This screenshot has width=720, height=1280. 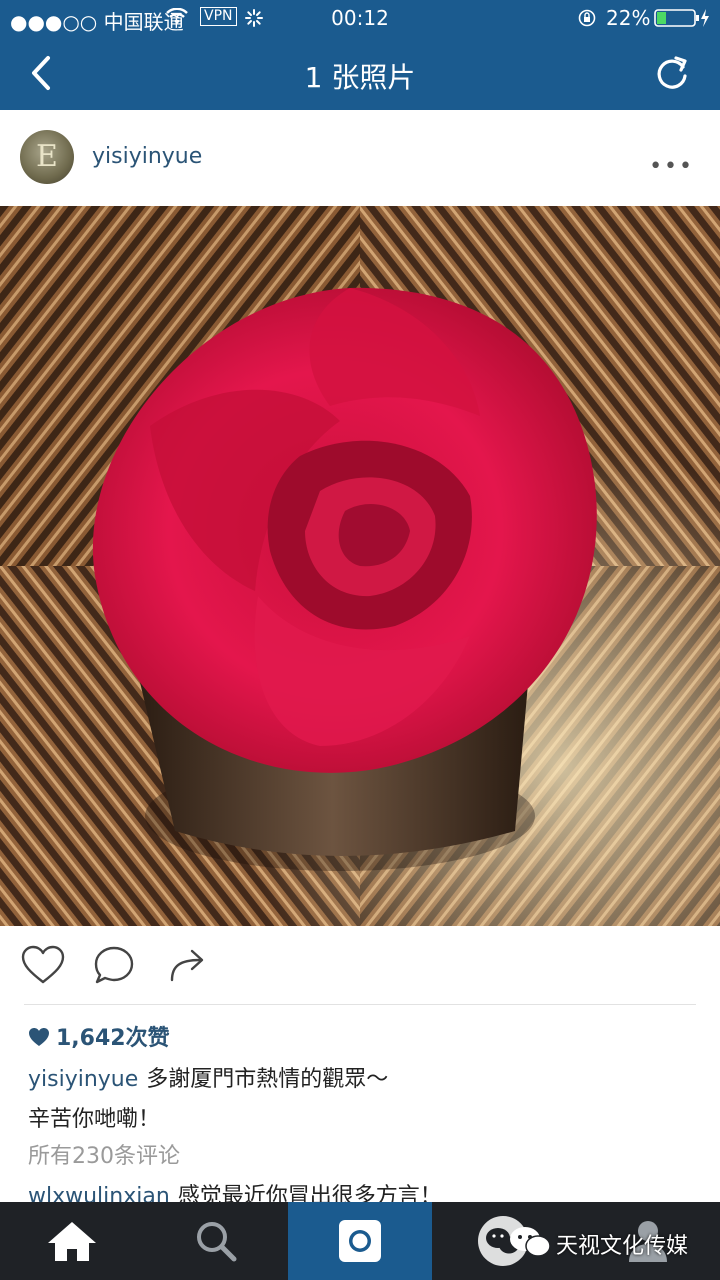 What do you see at coordinates (628, 18) in the screenshot?
I see `battery-percent: 22%` at bounding box center [628, 18].